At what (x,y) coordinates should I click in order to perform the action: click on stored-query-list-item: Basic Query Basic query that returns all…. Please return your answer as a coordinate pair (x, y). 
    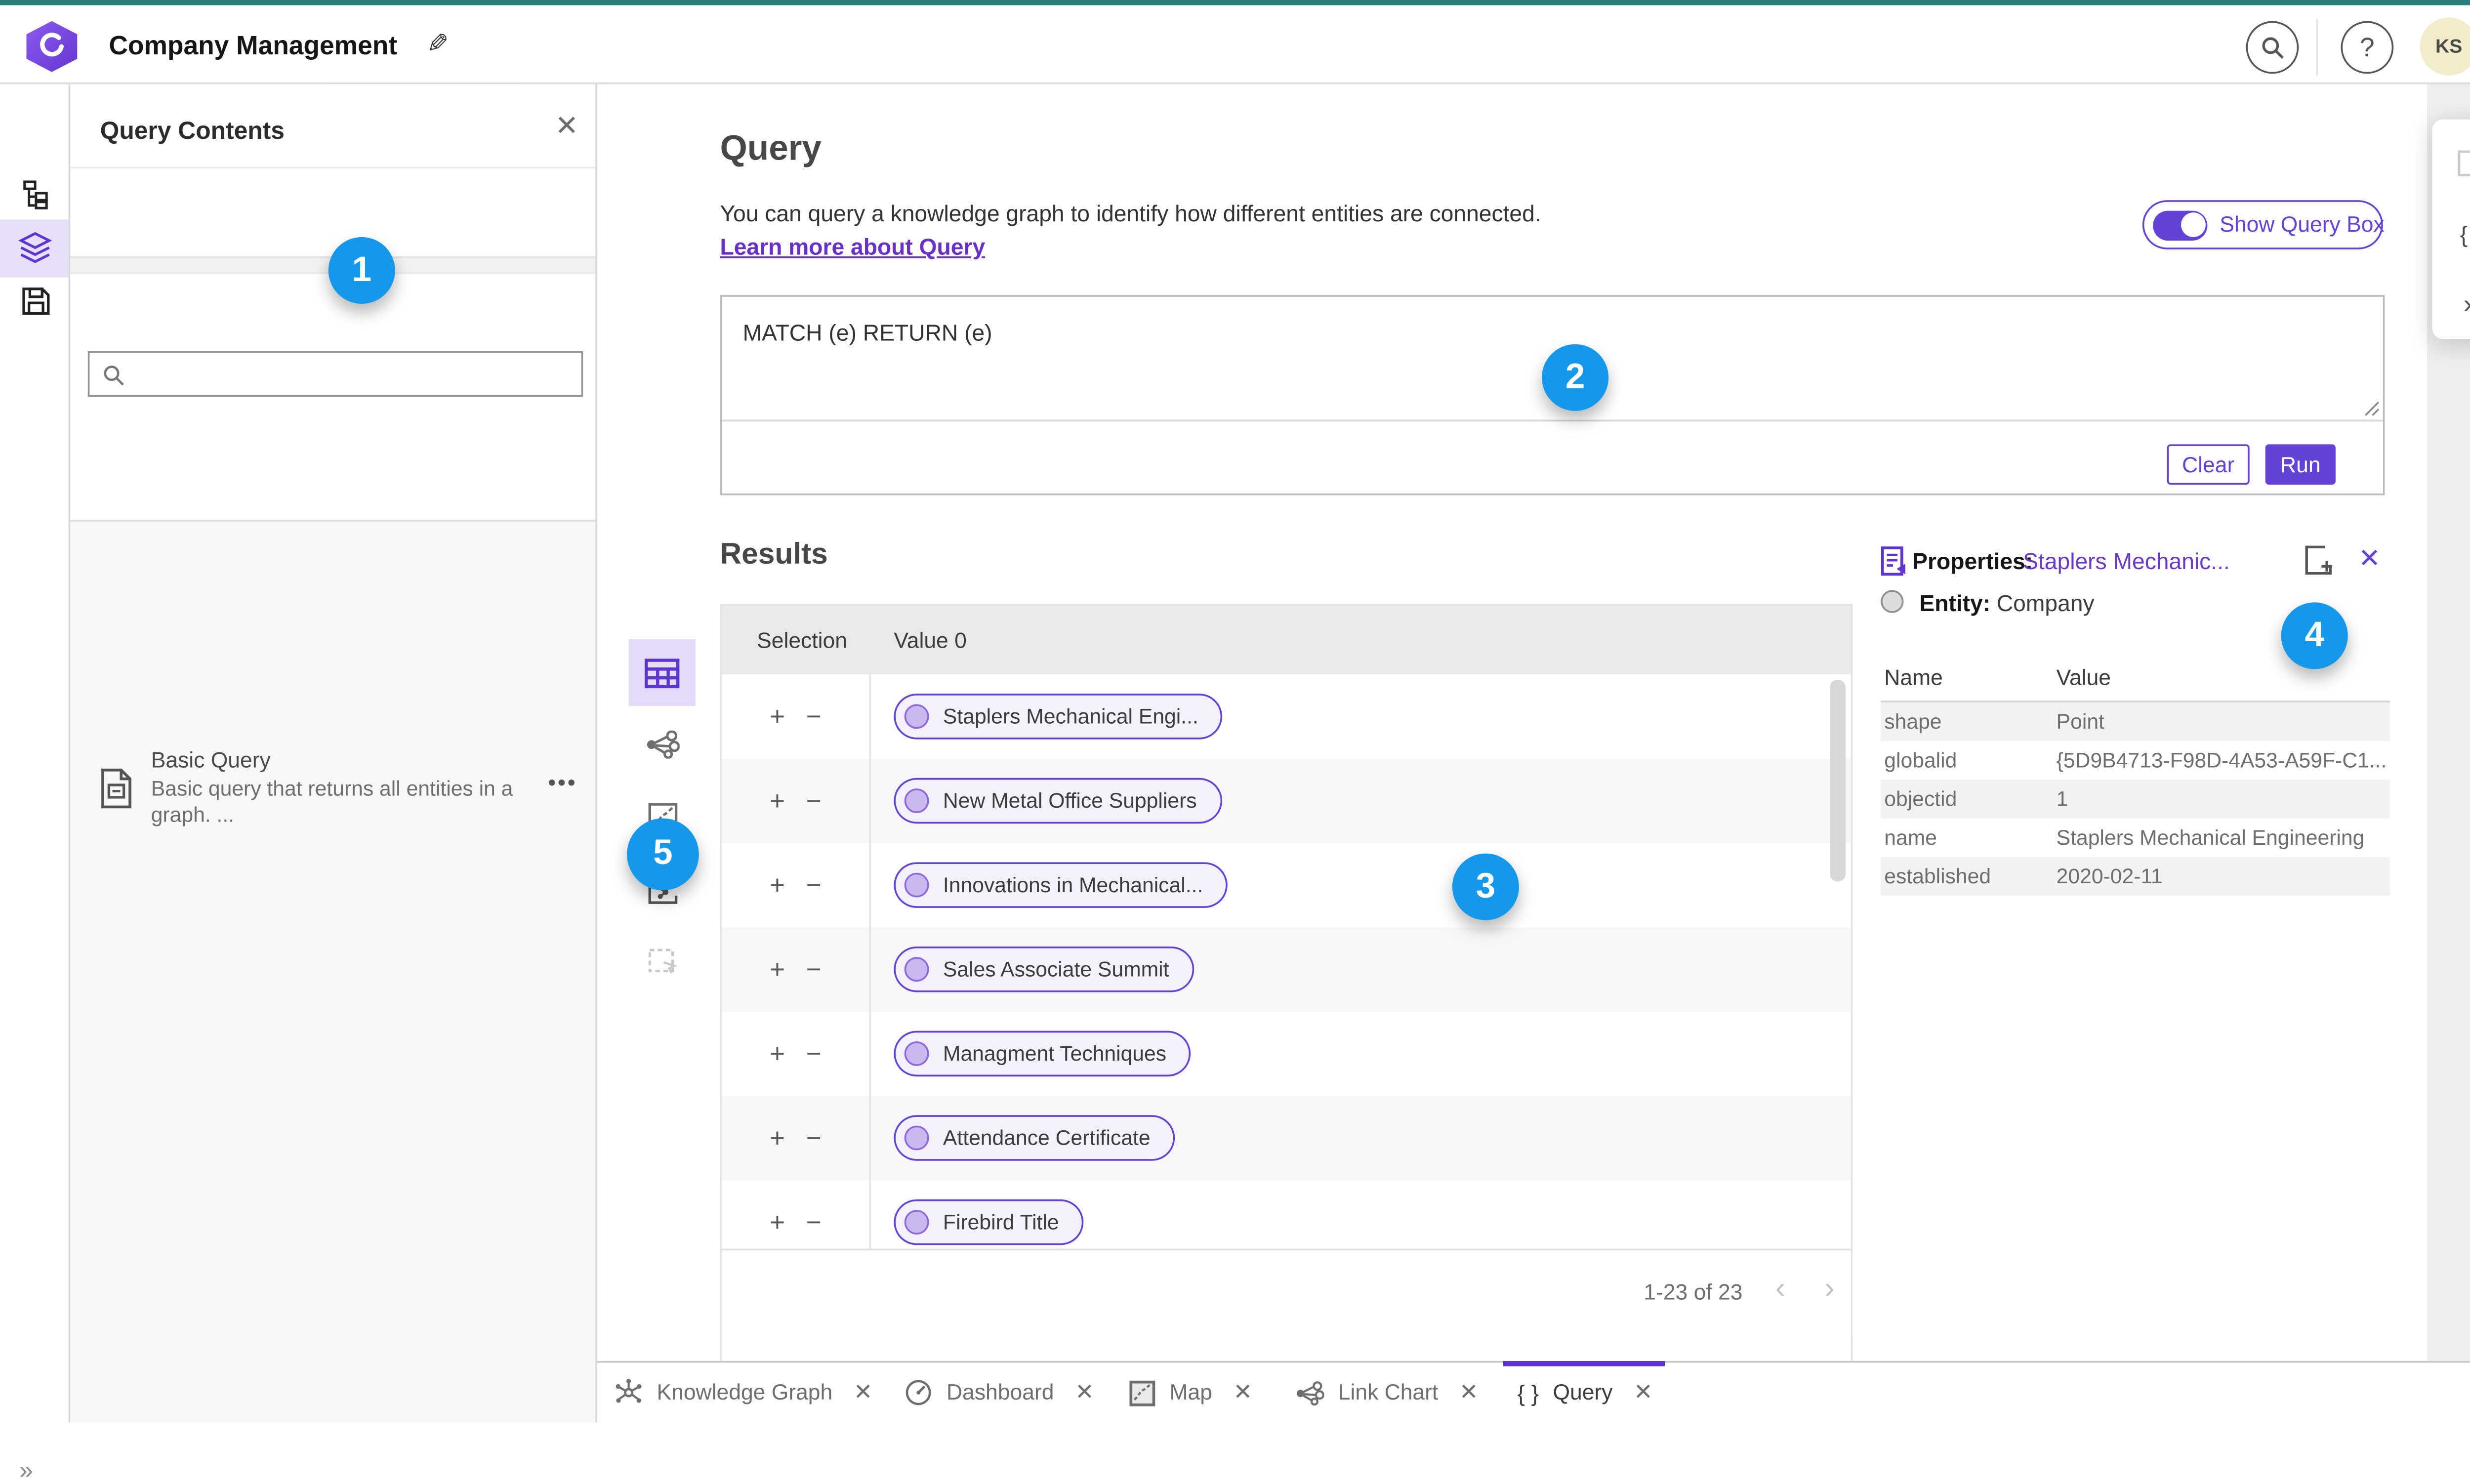
    Looking at the image, I should click on (333, 619).